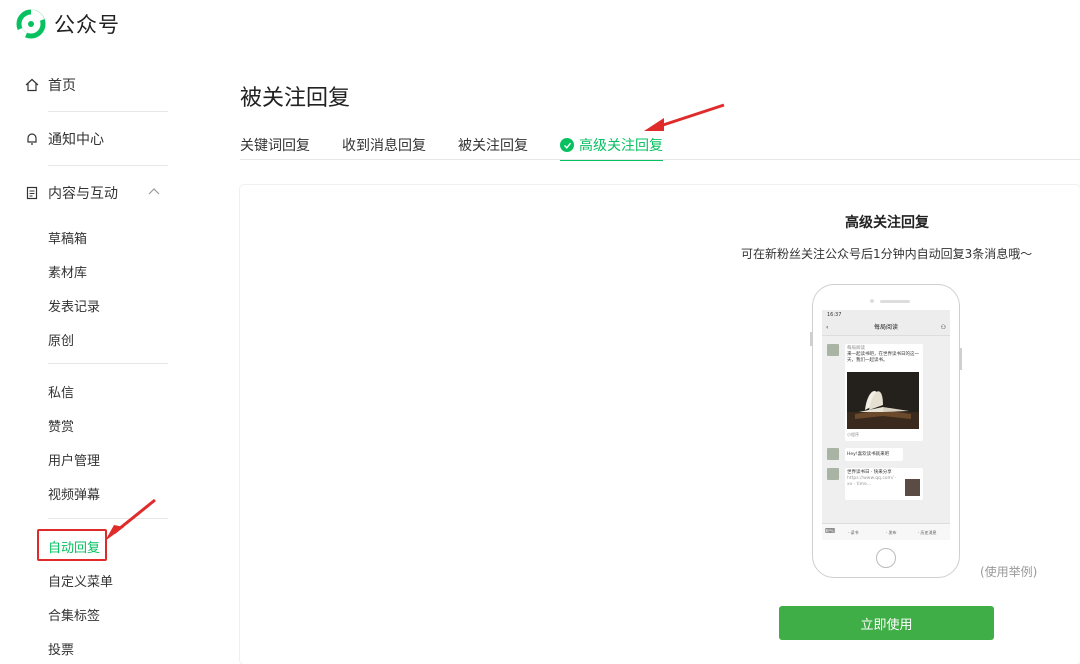 This screenshot has height=664, width=1080. I want to click on sidebar-item-rewards: 赞赏, so click(61, 425).